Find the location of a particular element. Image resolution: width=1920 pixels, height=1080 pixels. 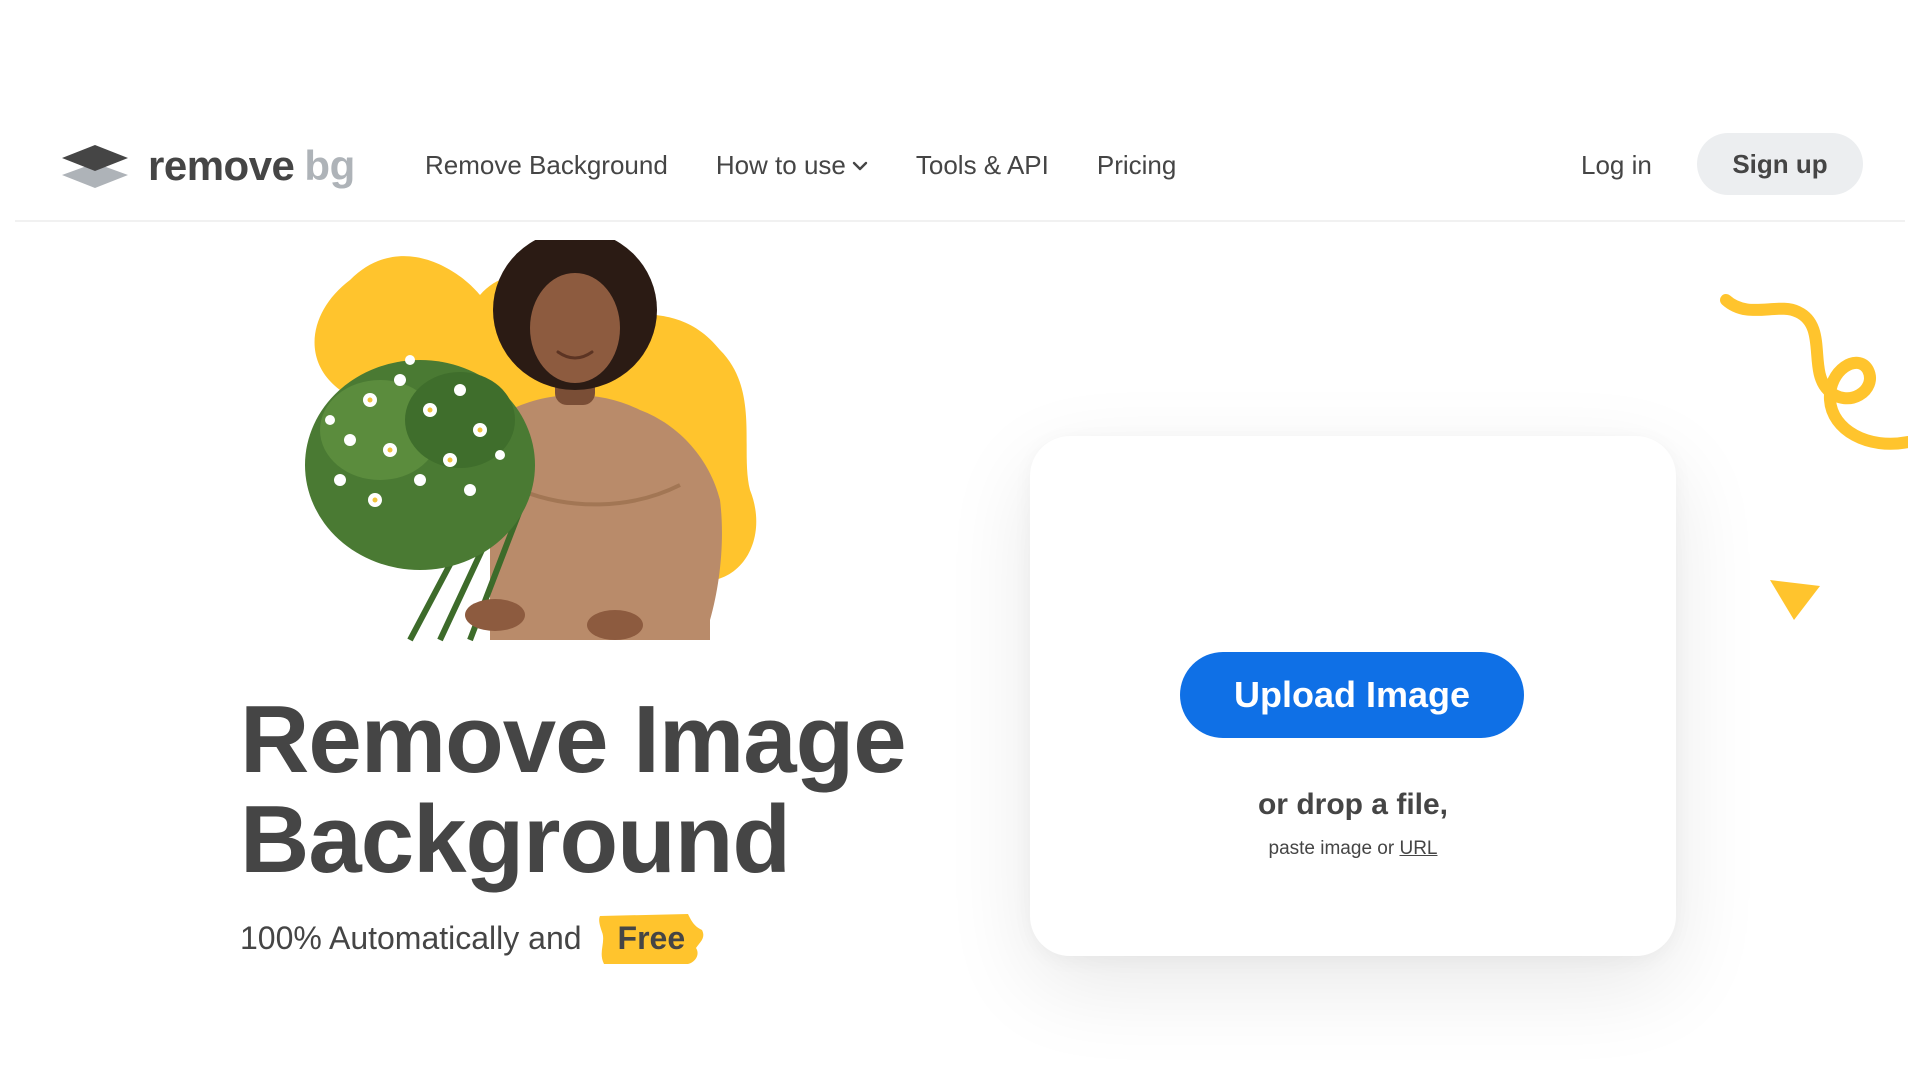

paste-hint: paste image or URL is located at coordinates (1353, 849).